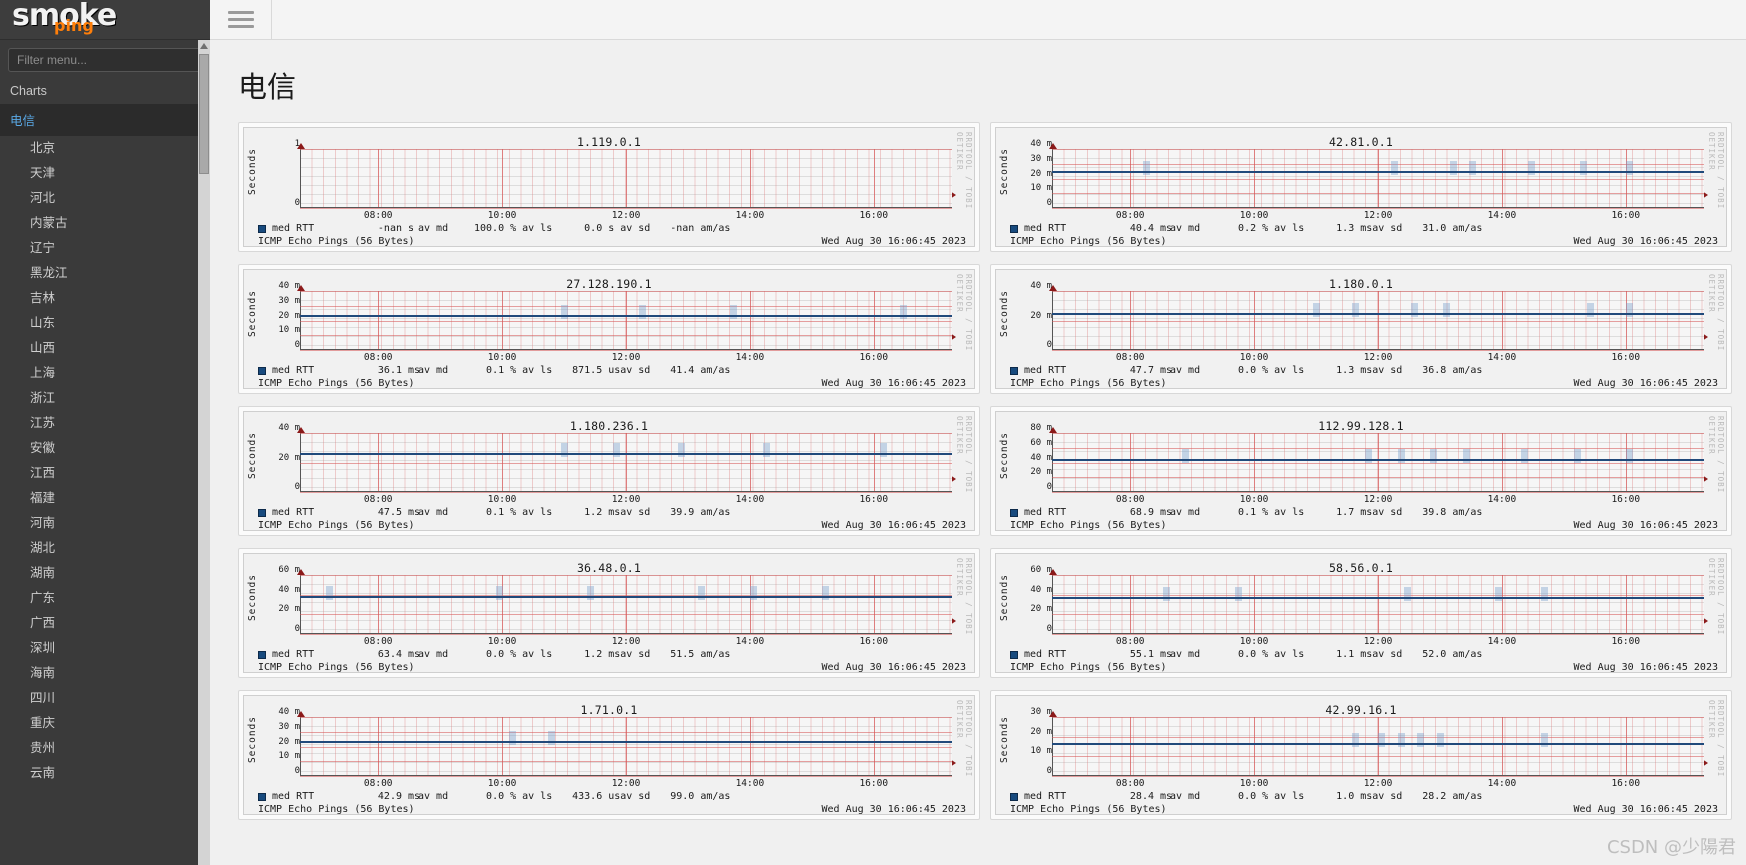 This screenshot has height=865, width=1746. What do you see at coordinates (105, 120) in the screenshot?
I see `sidebar-item-root: 电信` at bounding box center [105, 120].